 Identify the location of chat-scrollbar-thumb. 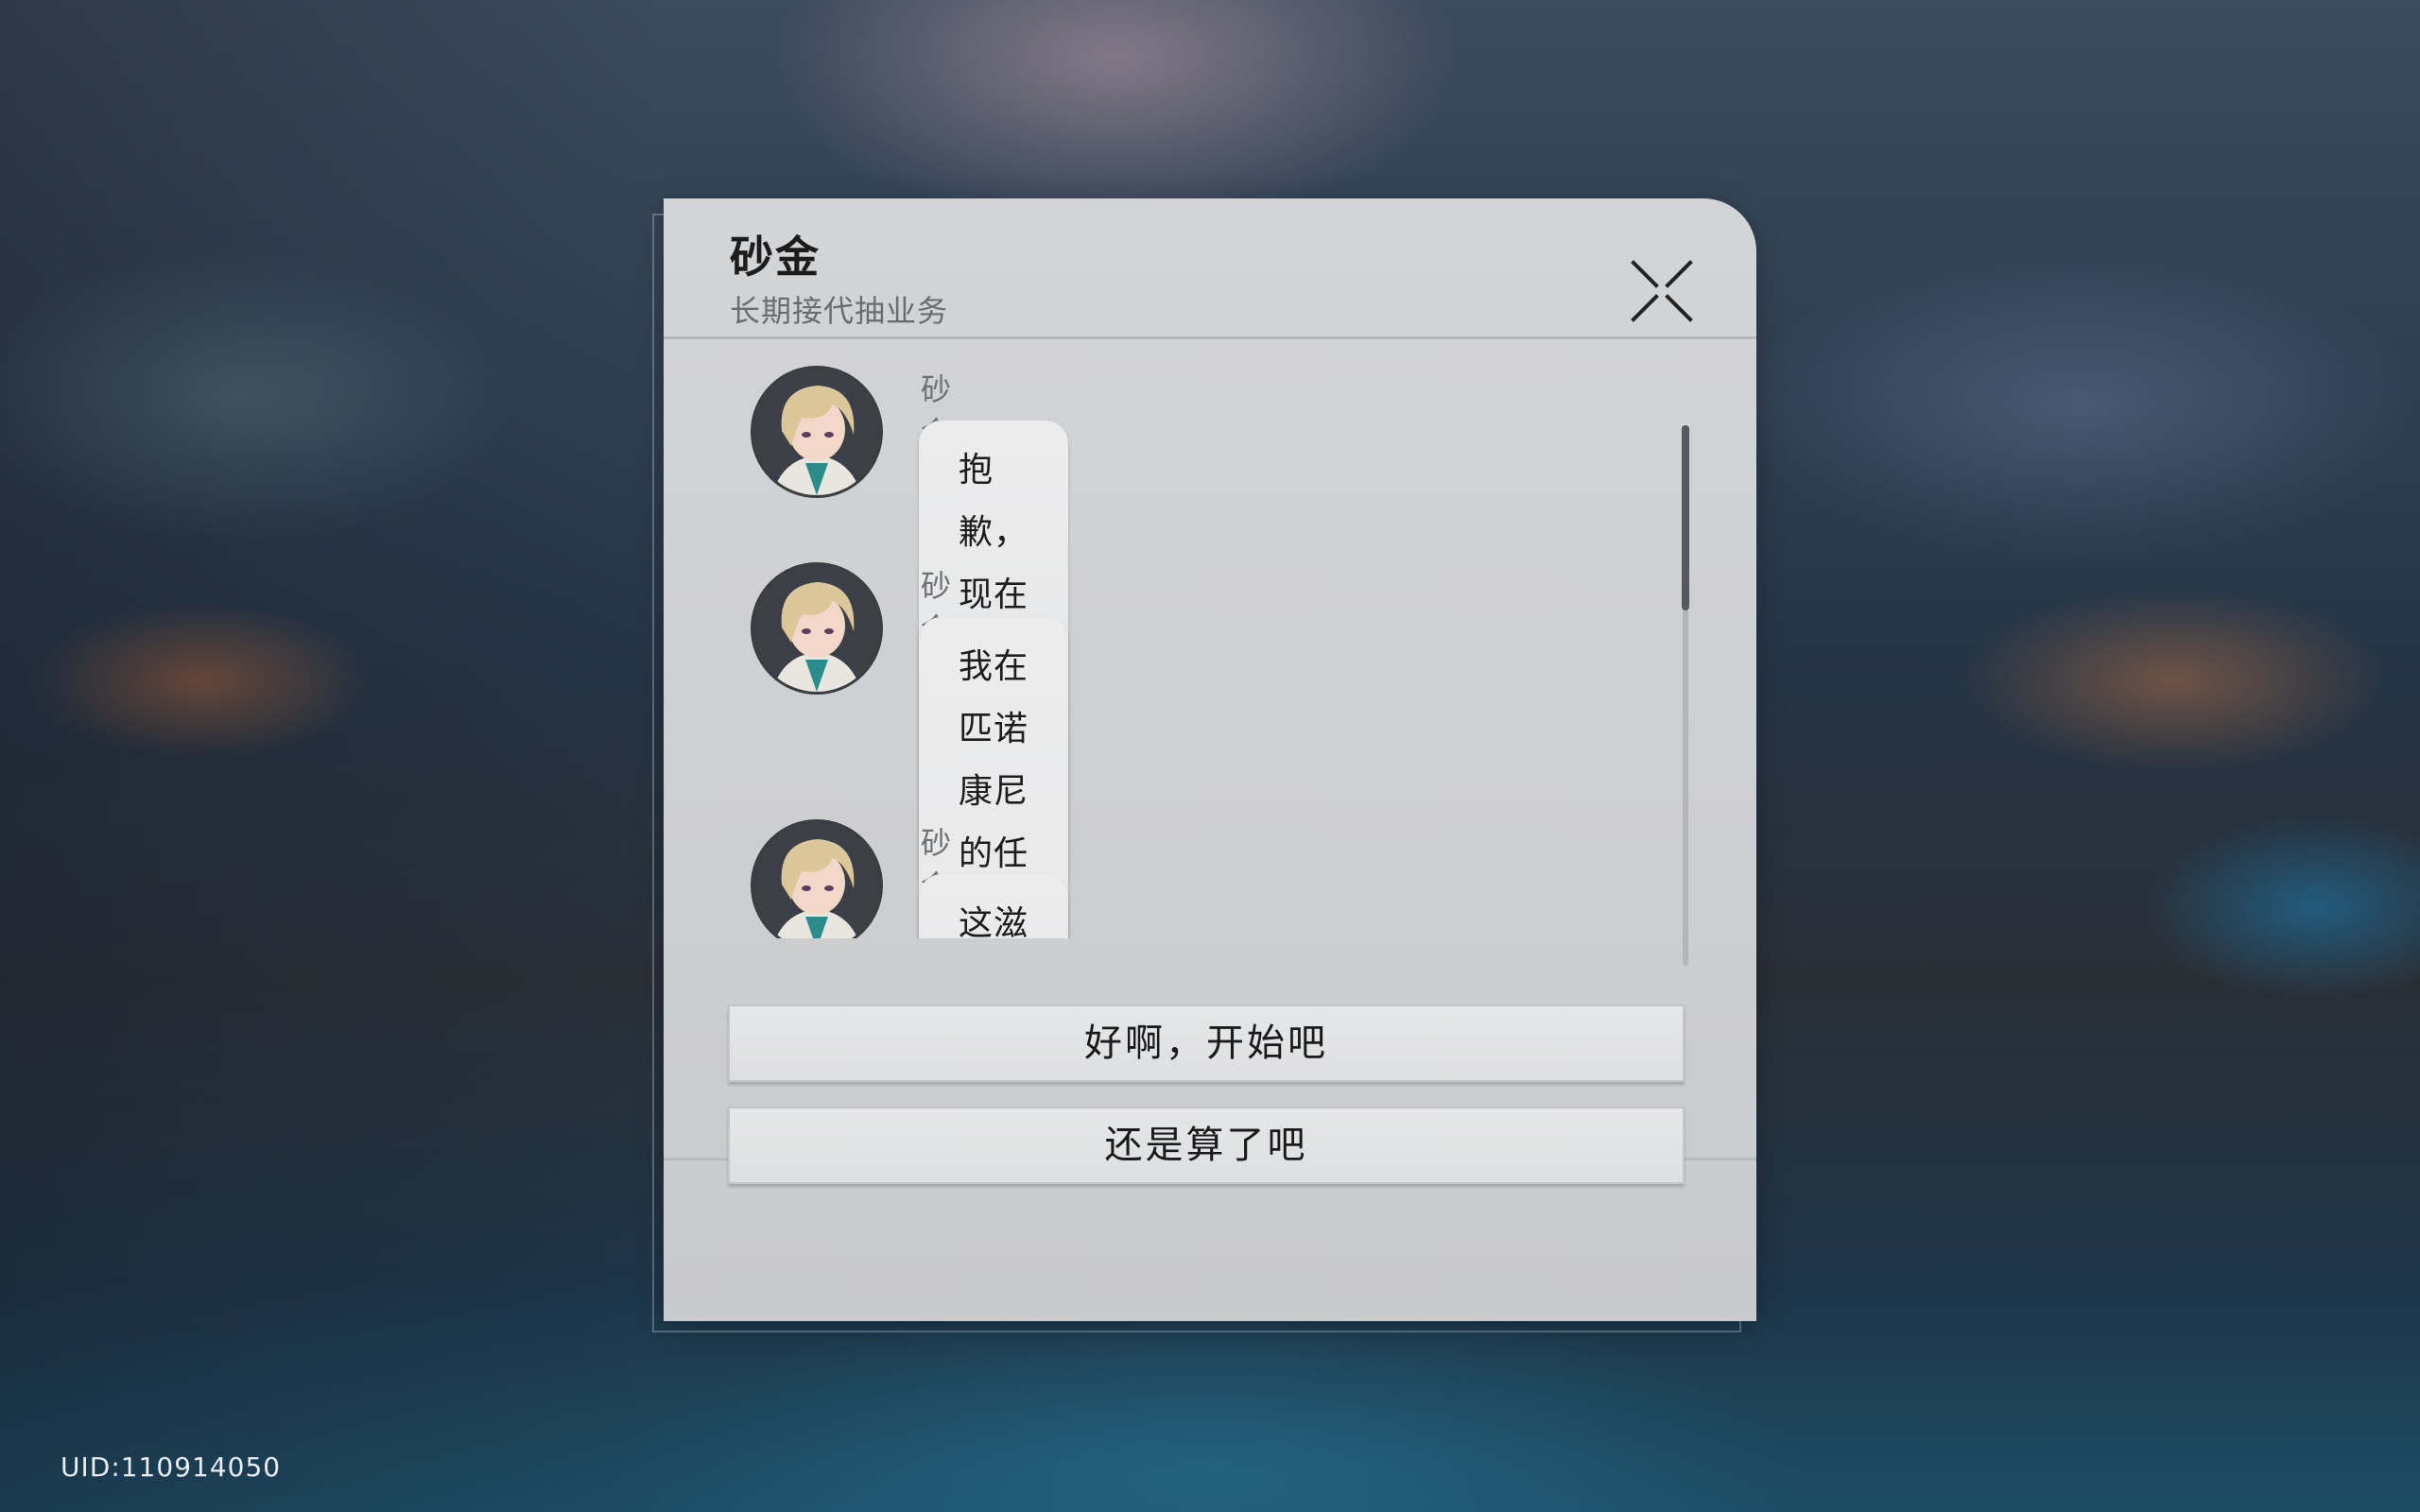
(1686, 517).